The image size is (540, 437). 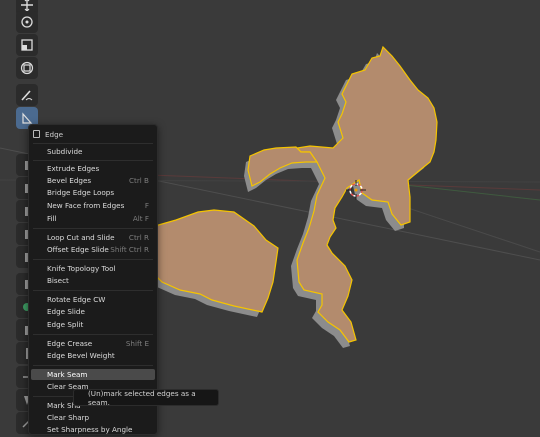 What do you see at coordinates (93, 268) in the screenshot?
I see `menu-item-knife-topology-tool: Knife Topology Tool` at bounding box center [93, 268].